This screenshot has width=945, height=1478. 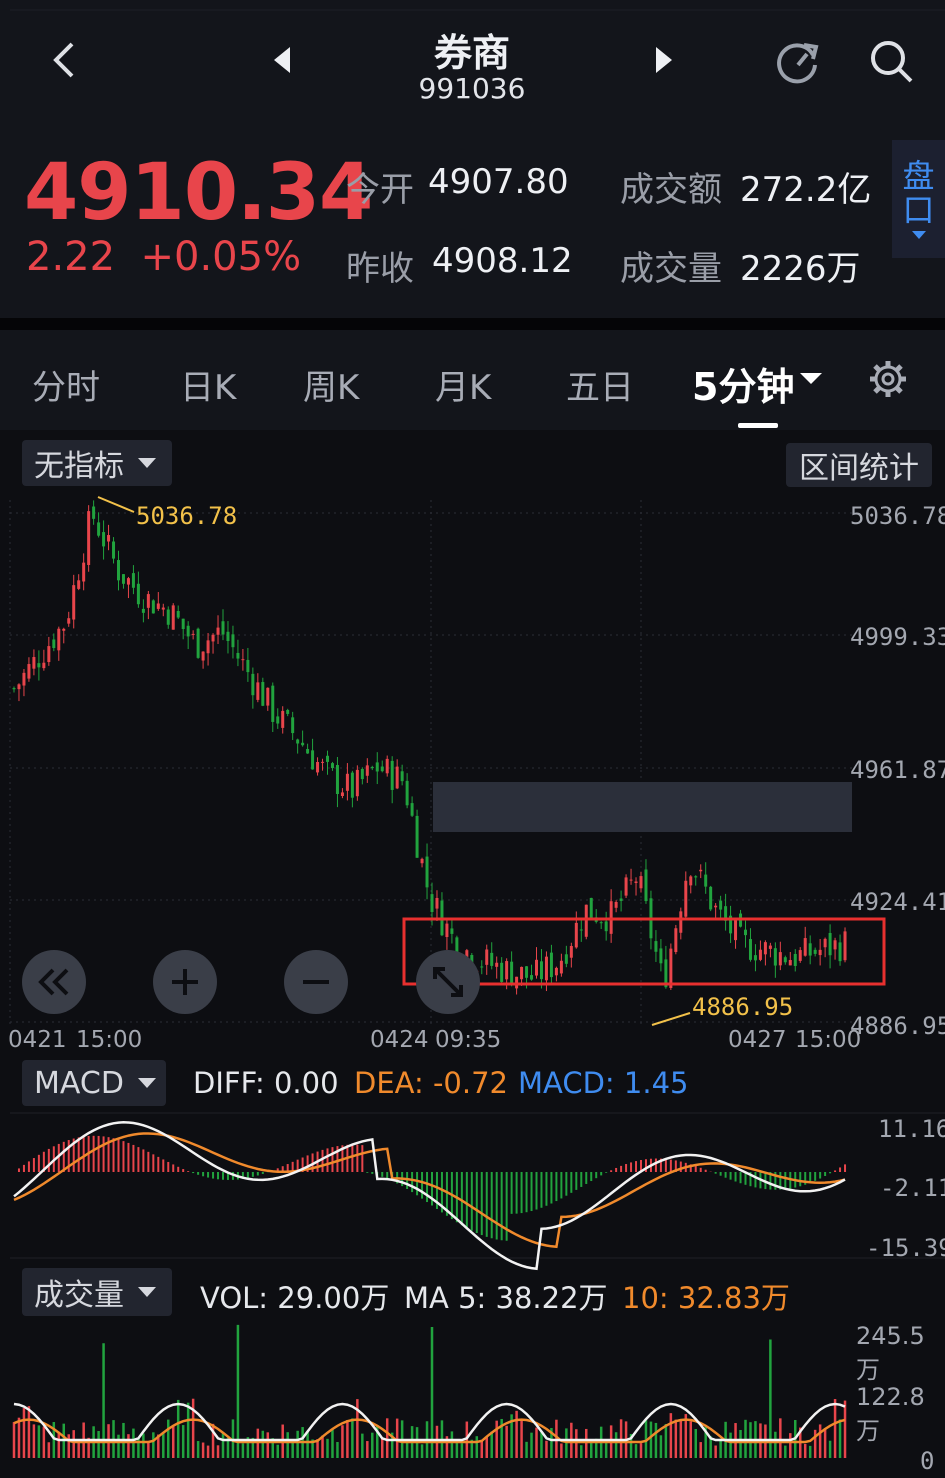 I want to click on zoom-in-button, so click(x=185, y=982).